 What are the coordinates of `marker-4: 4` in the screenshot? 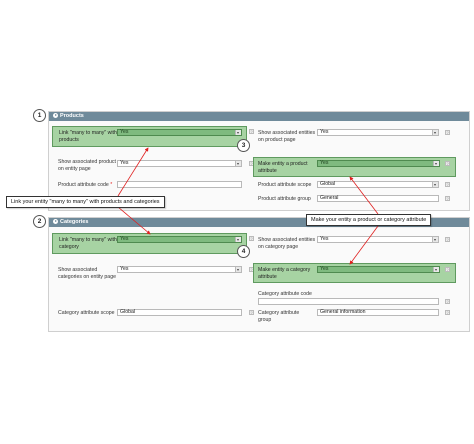 It's located at (243, 251).